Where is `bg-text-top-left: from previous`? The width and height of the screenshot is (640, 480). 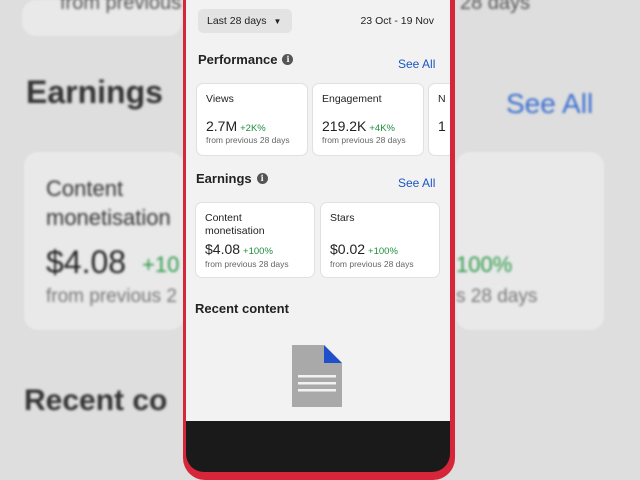
bg-text-top-left: from previous is located at coordinates (121, 7).